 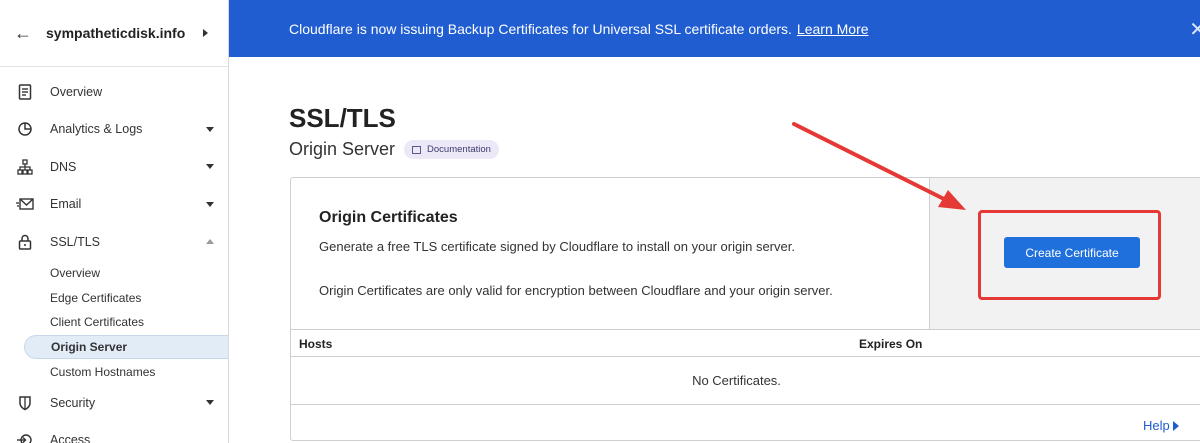 I want to click on column-header-expires: Expires On, so click(x=891, y=344).